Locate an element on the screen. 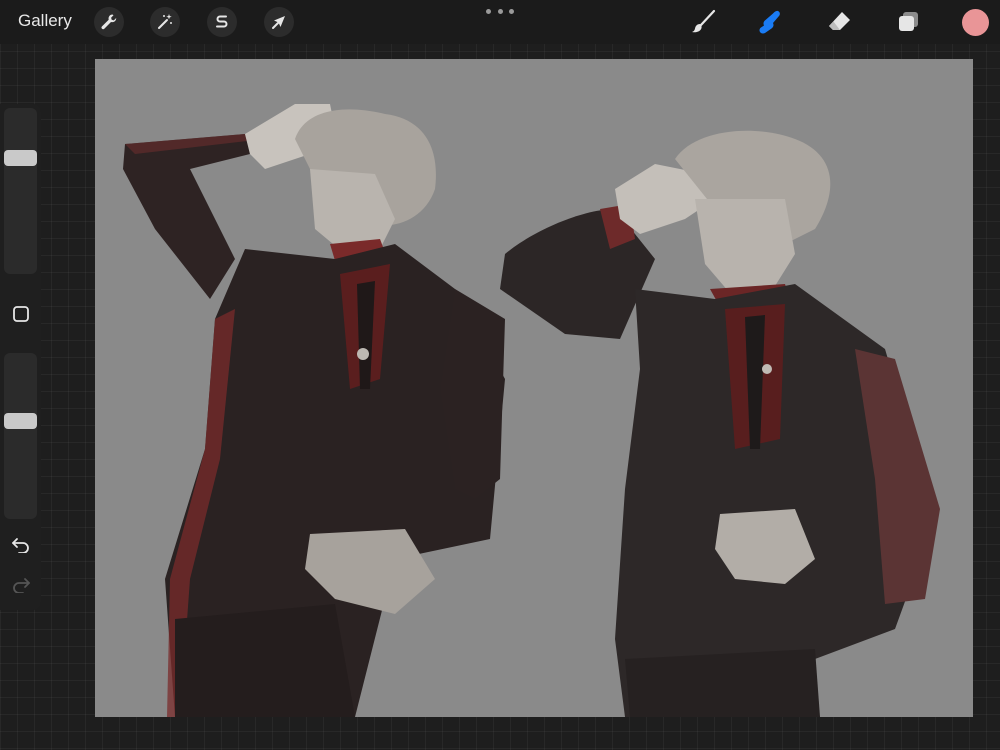 This screenshot has width=1000, height=750. redo-button is located at coordinates (20, 584).